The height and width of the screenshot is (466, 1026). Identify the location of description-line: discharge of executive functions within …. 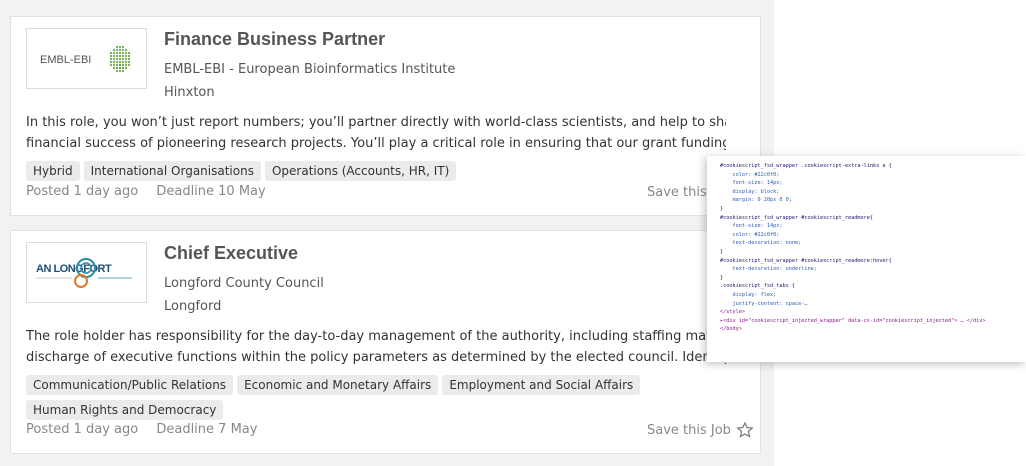
(376, 357).